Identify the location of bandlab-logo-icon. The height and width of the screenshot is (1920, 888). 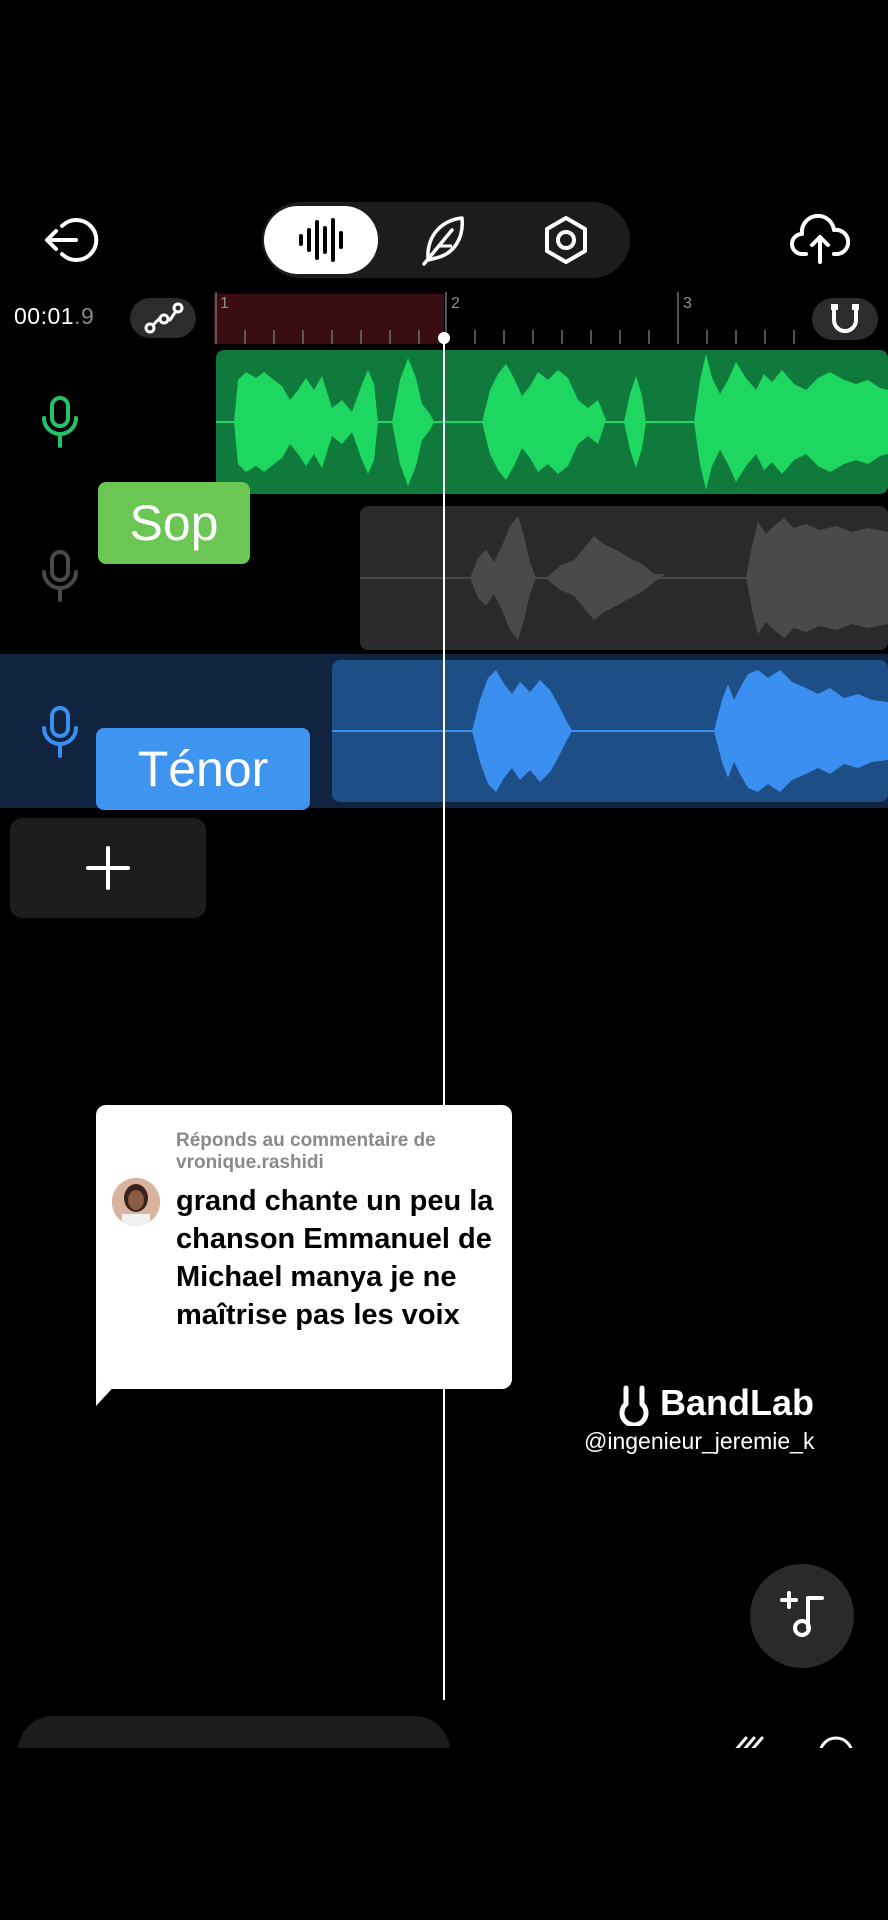
(634, 1405).